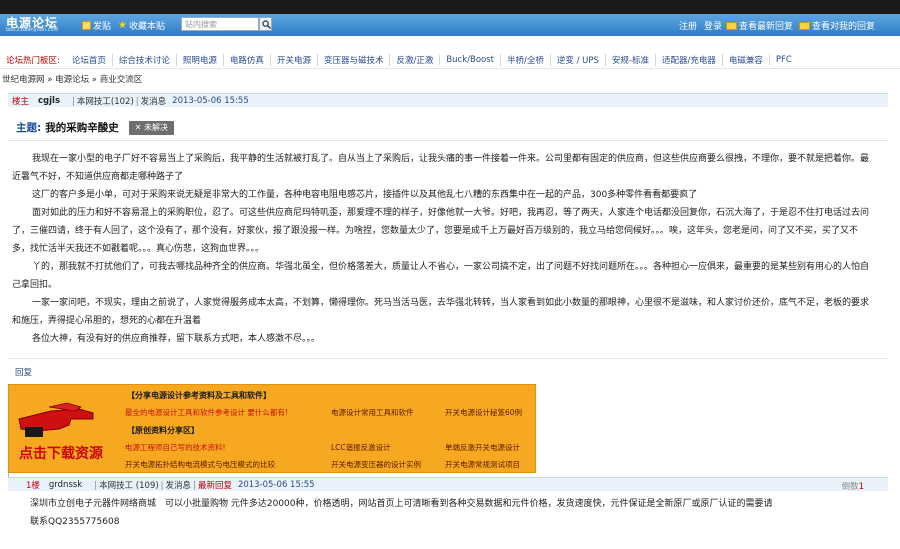  Describe the element at coordinates (629, 60) in the screenshot. I see `nav-safety-standards: 安规-标准` at that location.